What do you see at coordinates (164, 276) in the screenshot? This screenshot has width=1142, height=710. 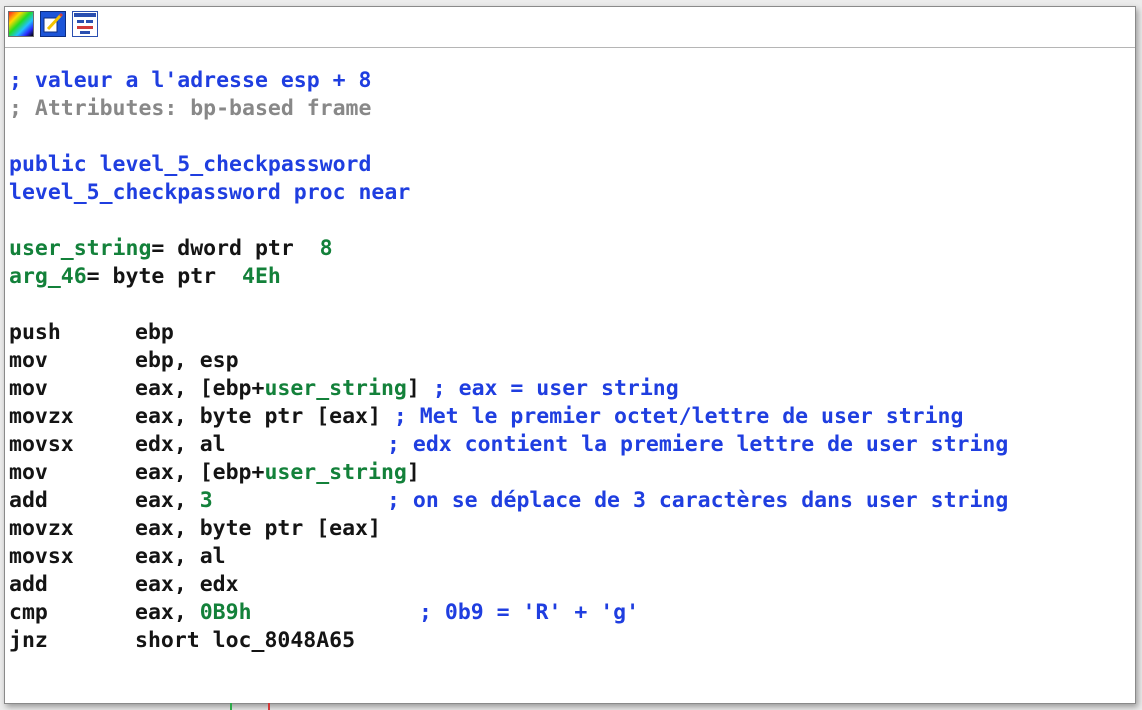 I see `var-type: = byte ptr` at bounding box center [164, 276].